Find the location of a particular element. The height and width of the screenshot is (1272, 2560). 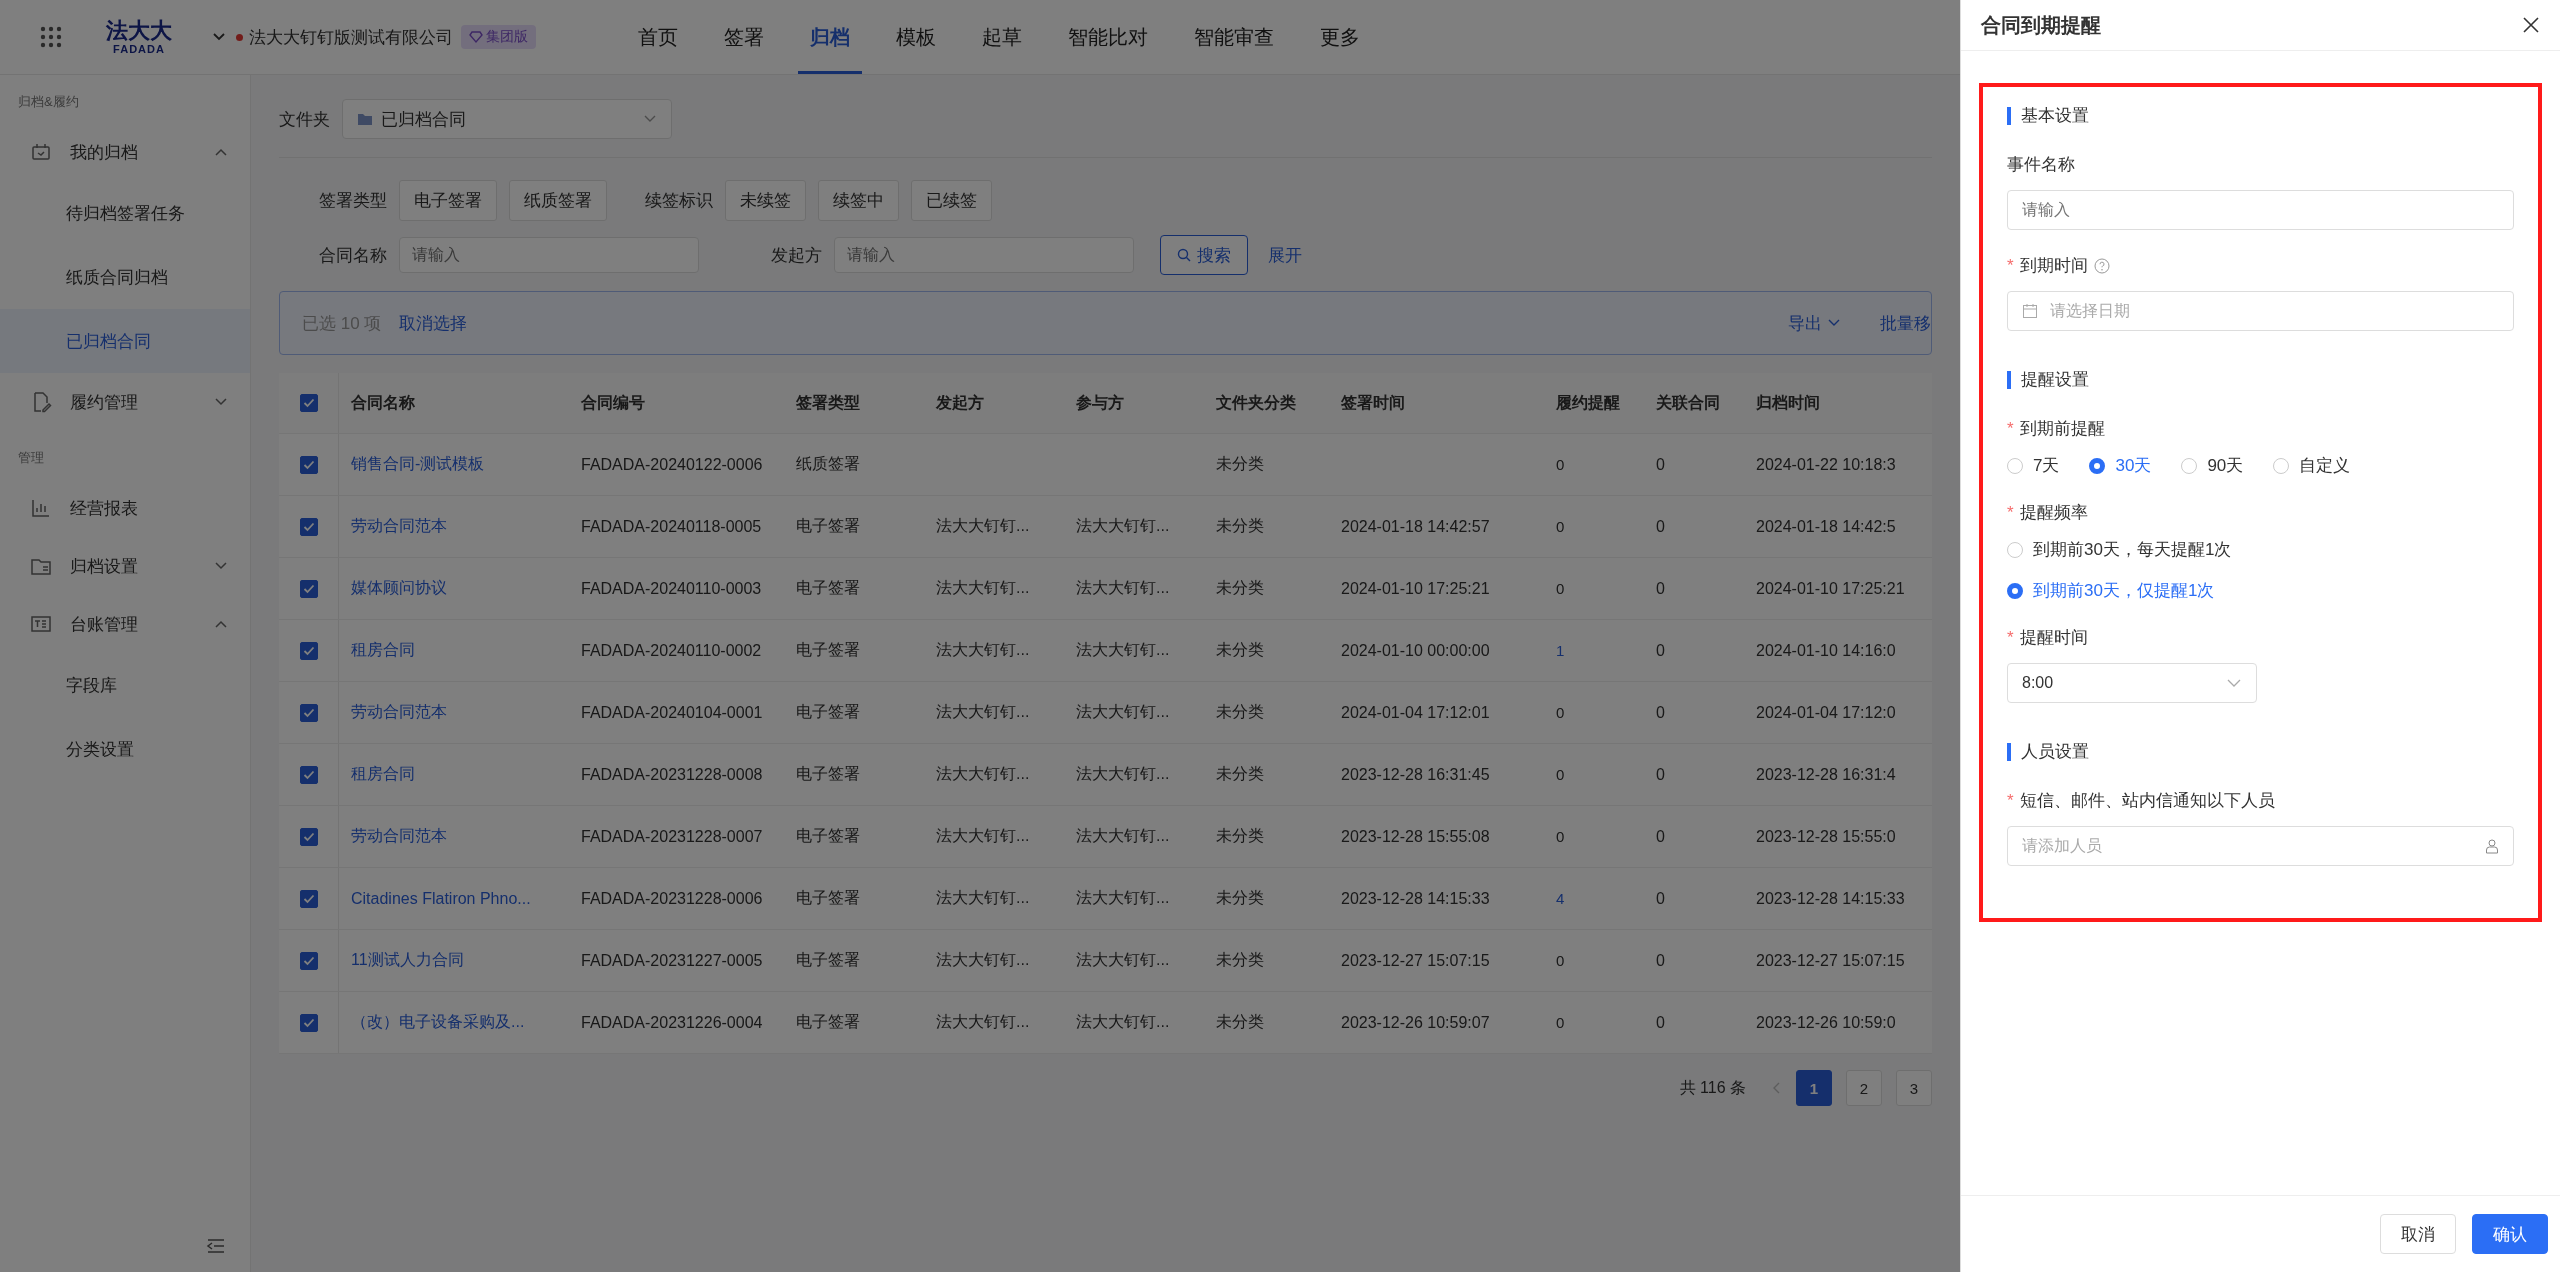

radio-option: 30天 is located at coordinates (2120, 465).